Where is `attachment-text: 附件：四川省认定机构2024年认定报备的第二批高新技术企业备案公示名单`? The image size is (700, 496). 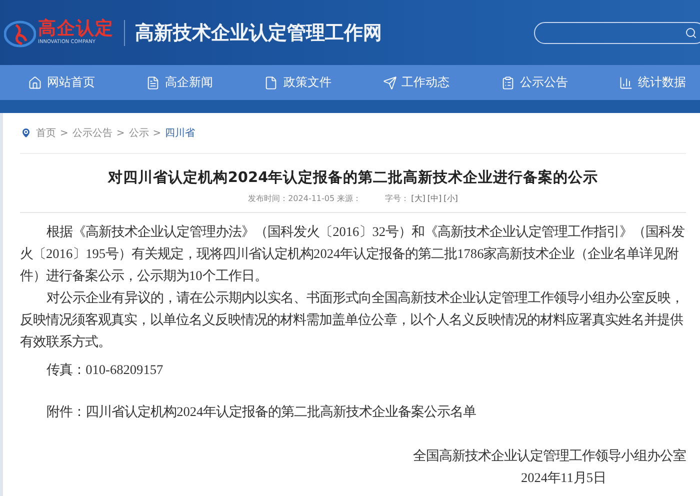 attachment-text: 附件：四川省认定机构2024年认定报备的第二批高新技术企业备案公示名单 is located at coordinates (262, 412).